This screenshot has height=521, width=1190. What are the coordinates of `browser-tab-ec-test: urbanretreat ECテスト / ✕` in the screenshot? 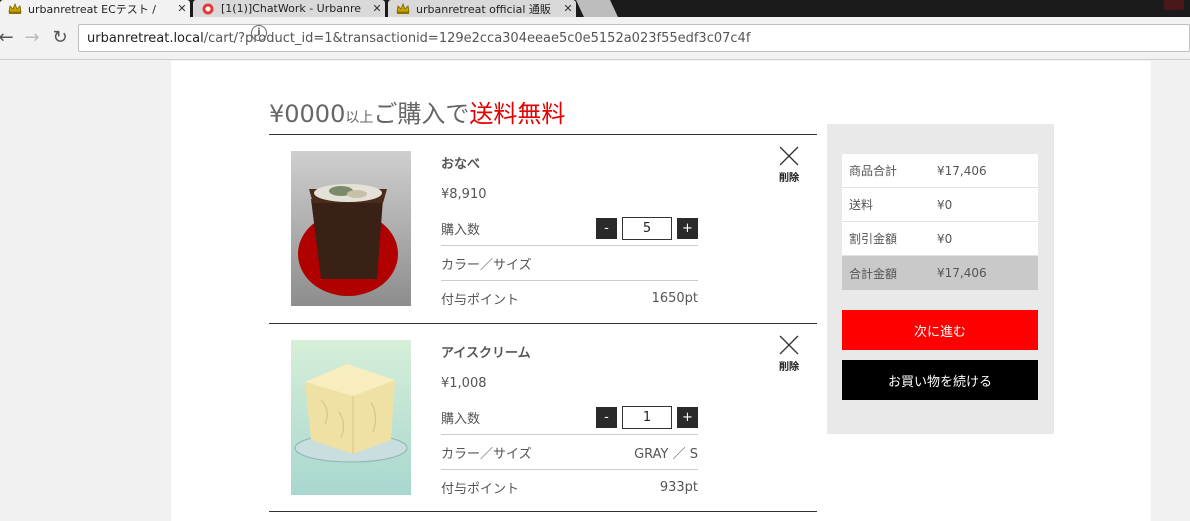 It's located at (95, 8).